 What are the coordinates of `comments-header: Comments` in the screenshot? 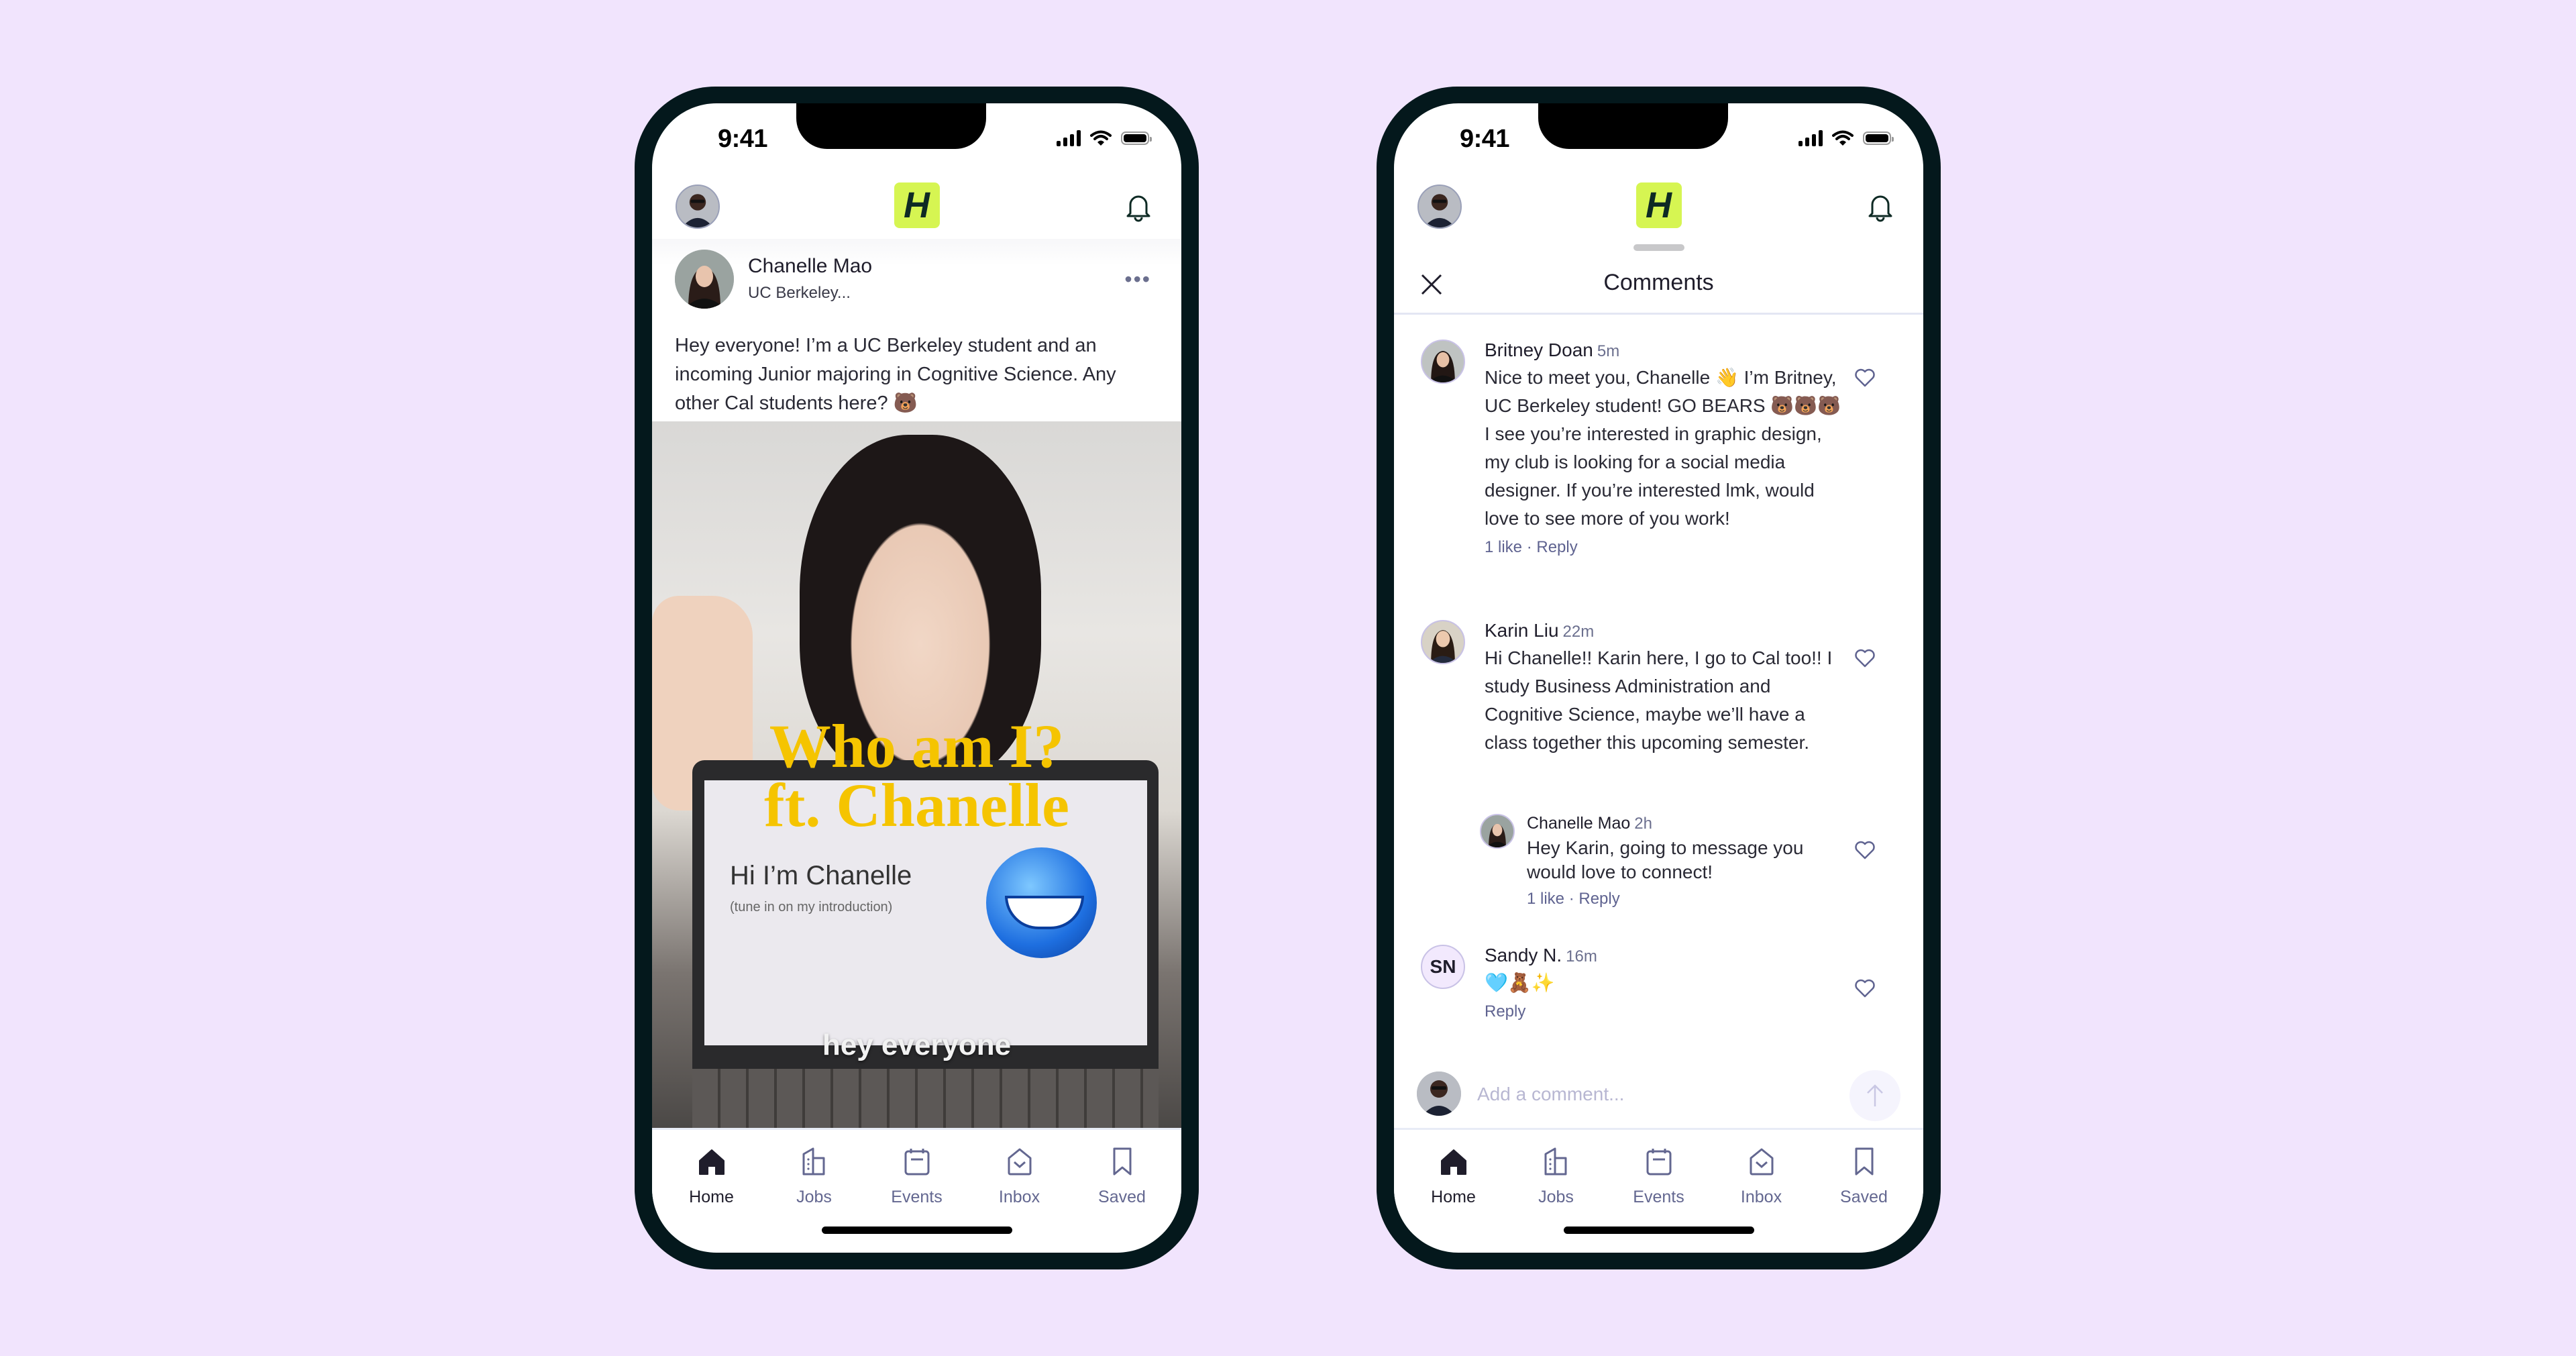 It's located at (1658, 287).